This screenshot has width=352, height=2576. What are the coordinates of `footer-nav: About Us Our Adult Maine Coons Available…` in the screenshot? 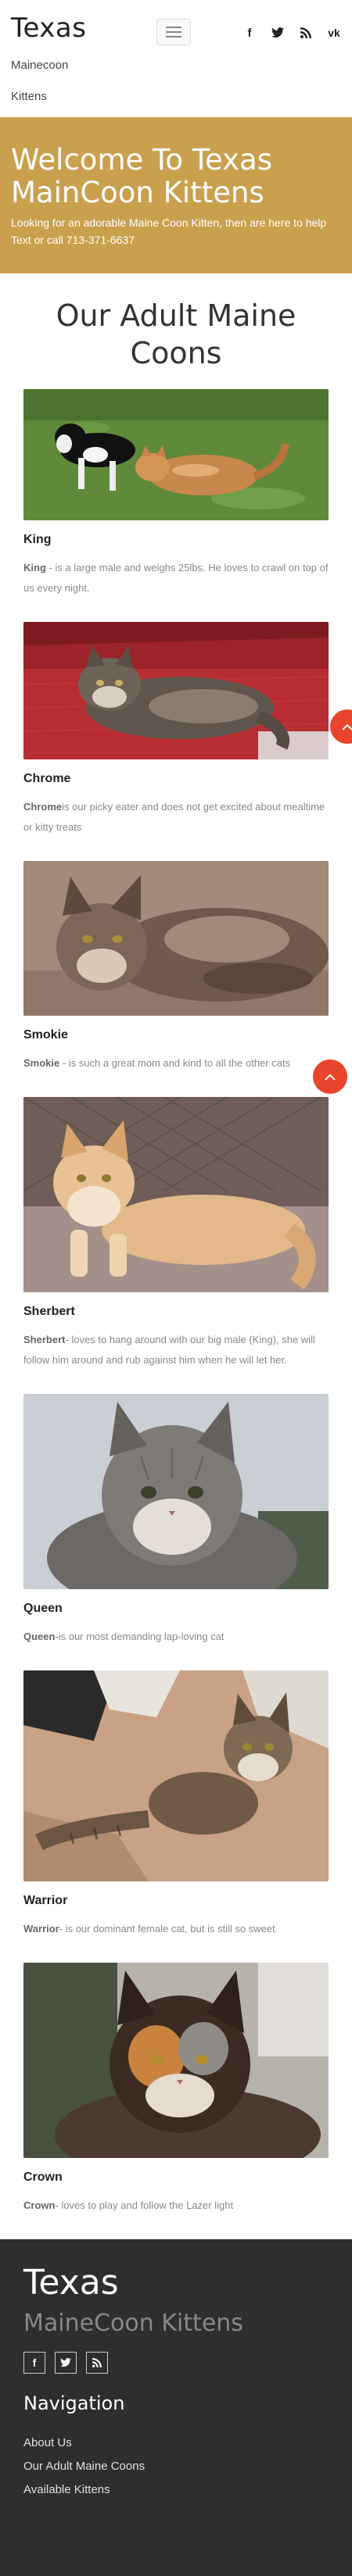 It's located at (176, 2467).